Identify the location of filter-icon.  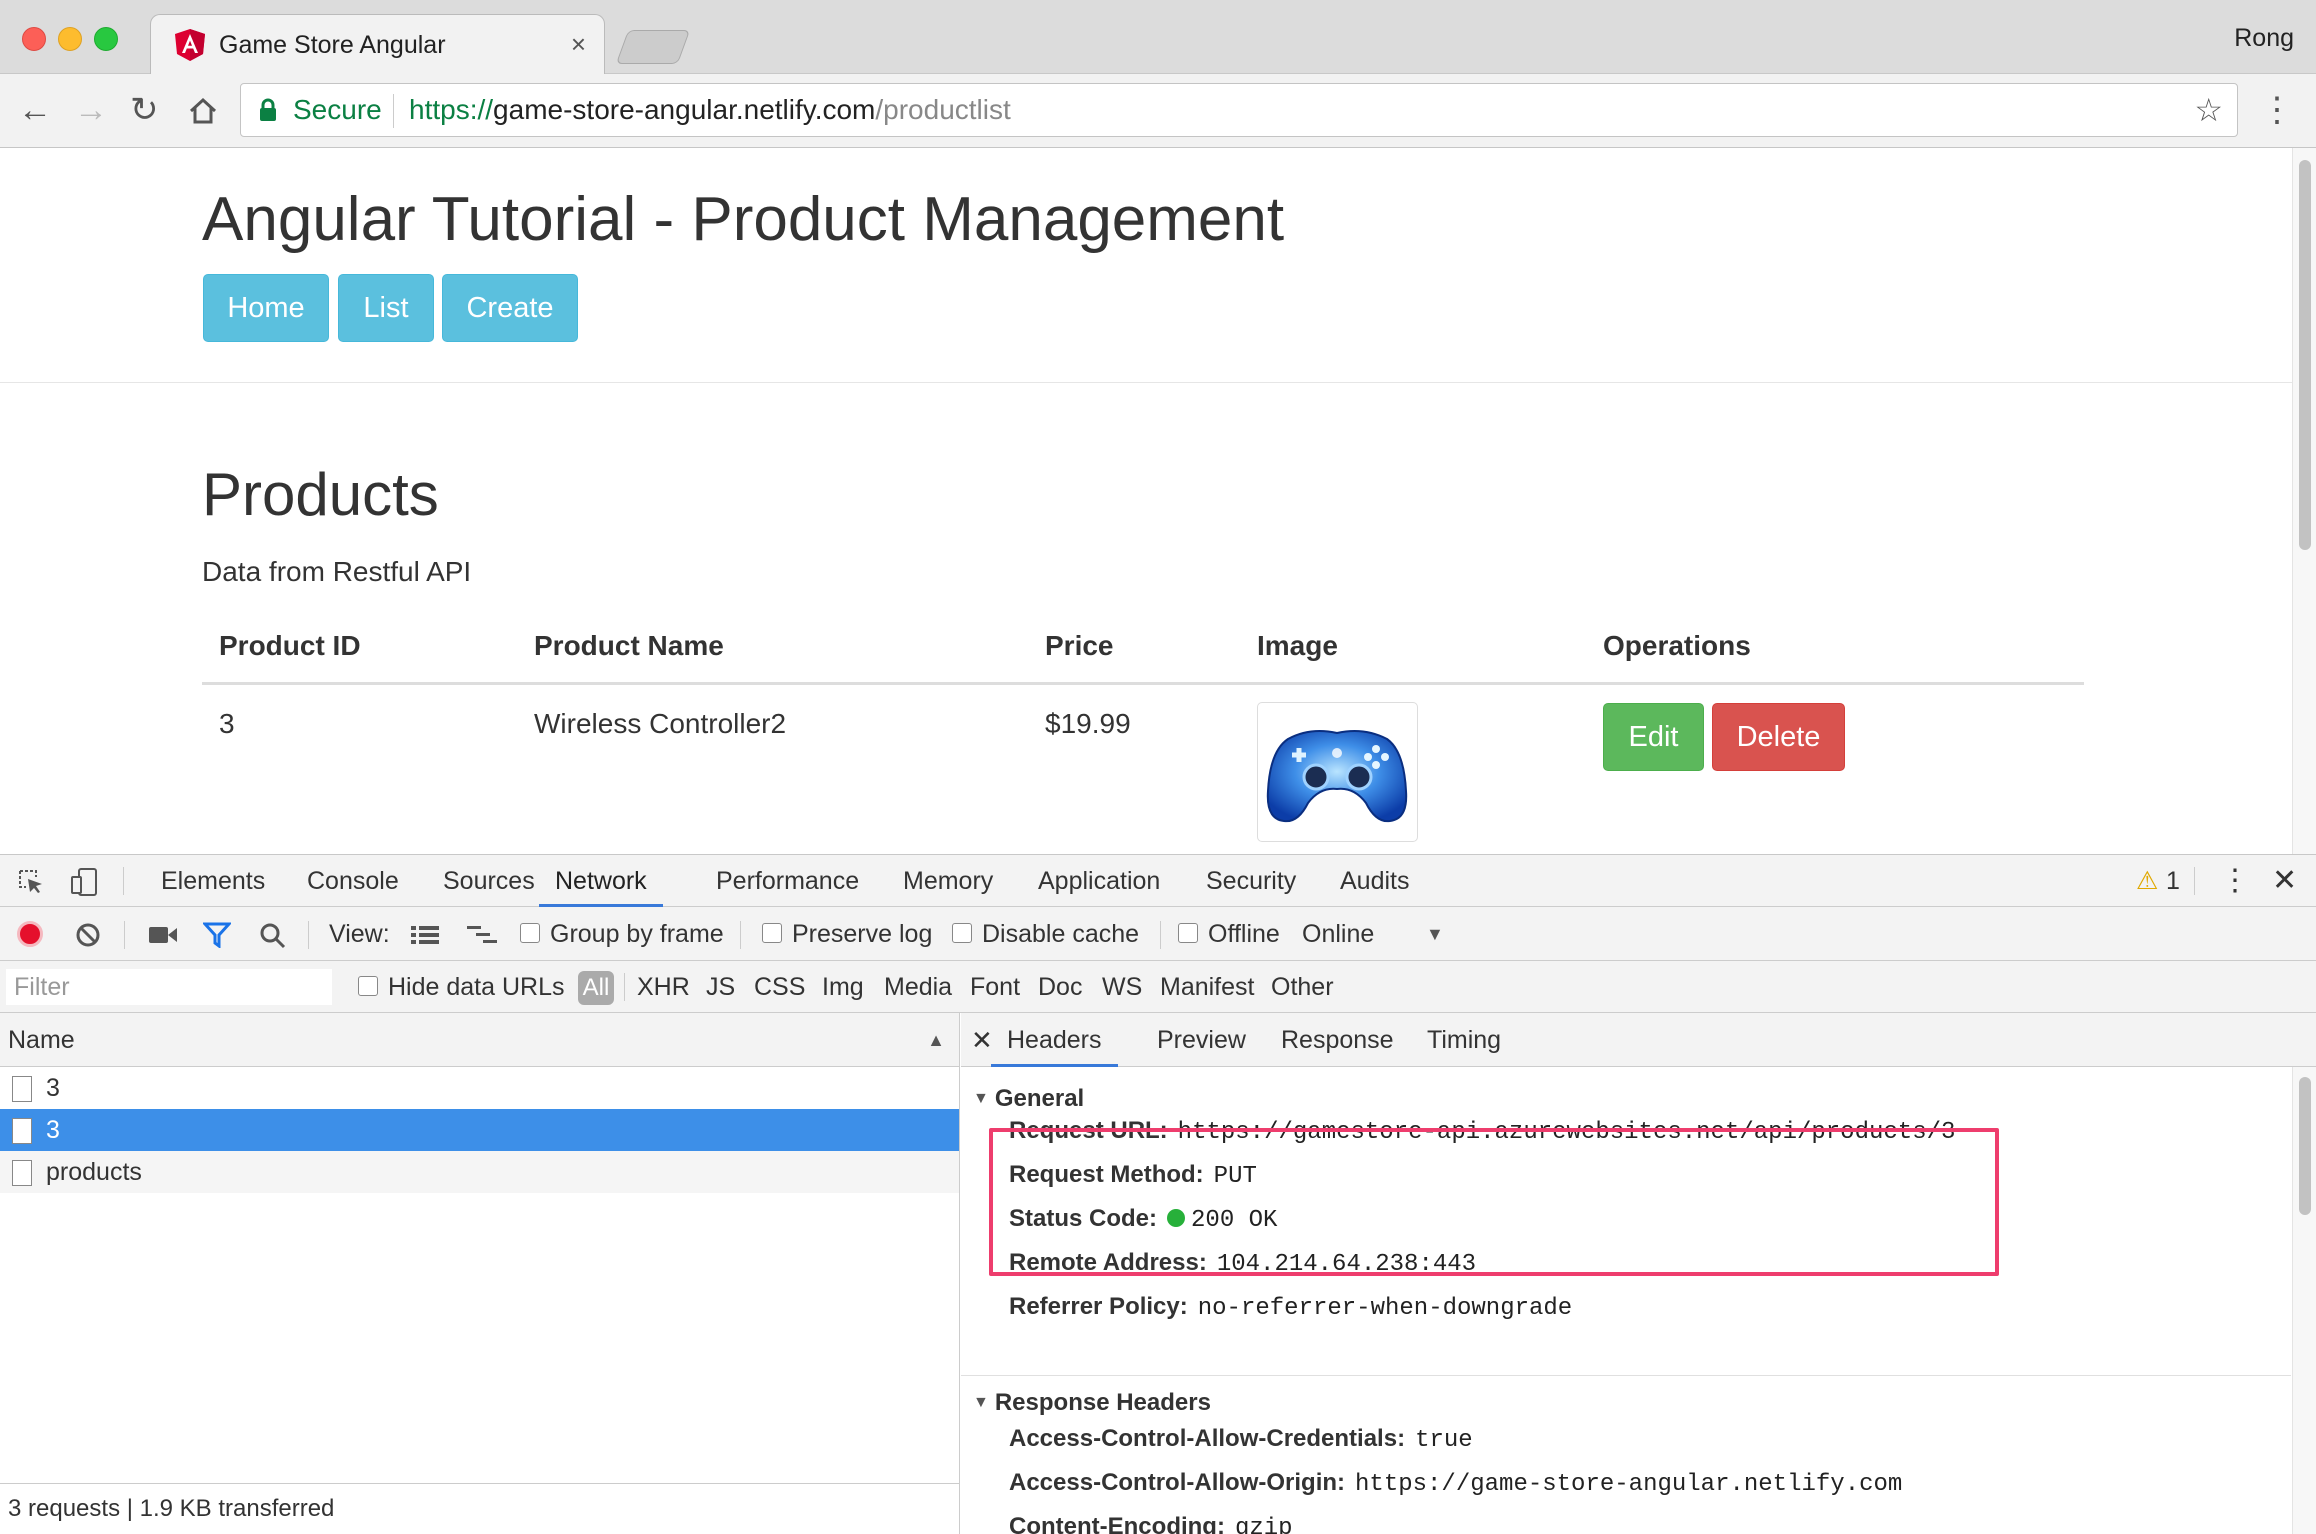
(217, 935).